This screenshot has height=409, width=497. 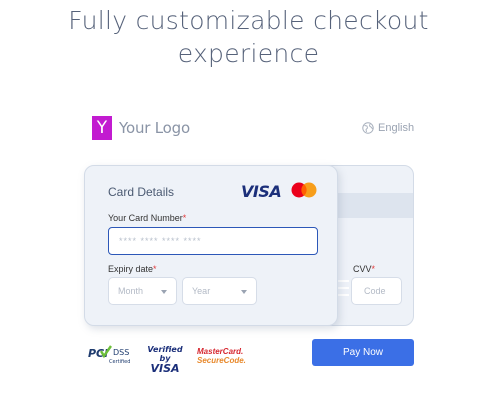 I want to click on cvv-label: CVV*, so click(x=364, y=269).